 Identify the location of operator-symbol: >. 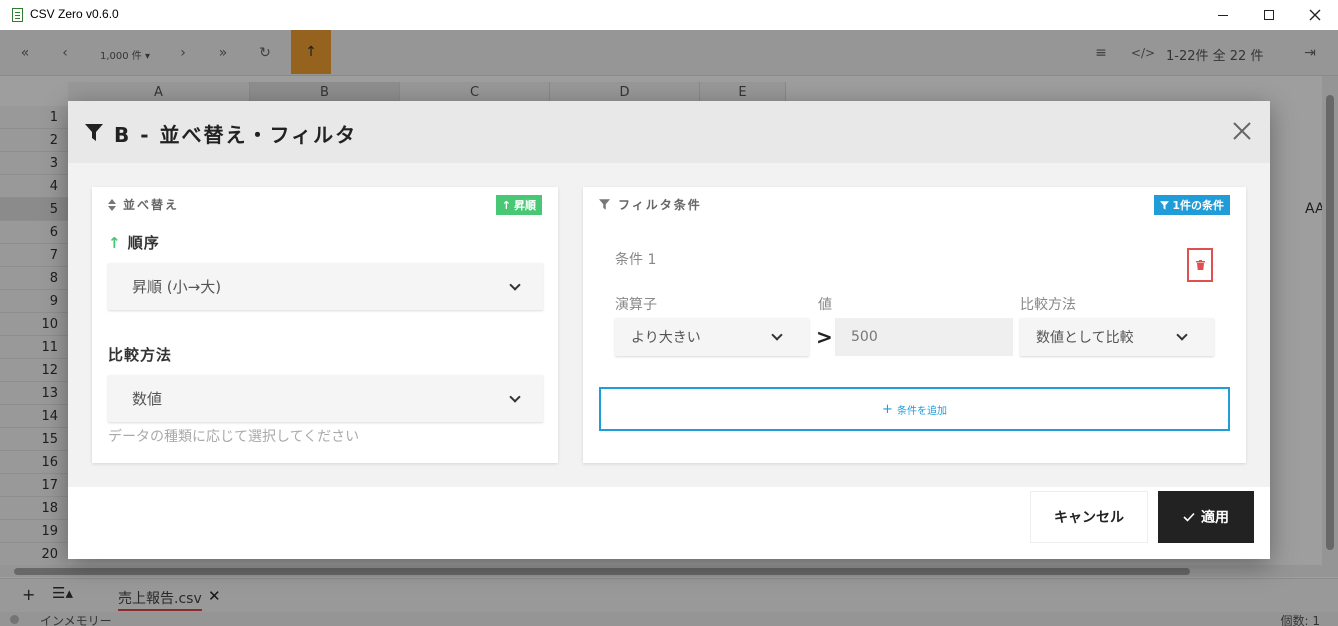
(824, 337).